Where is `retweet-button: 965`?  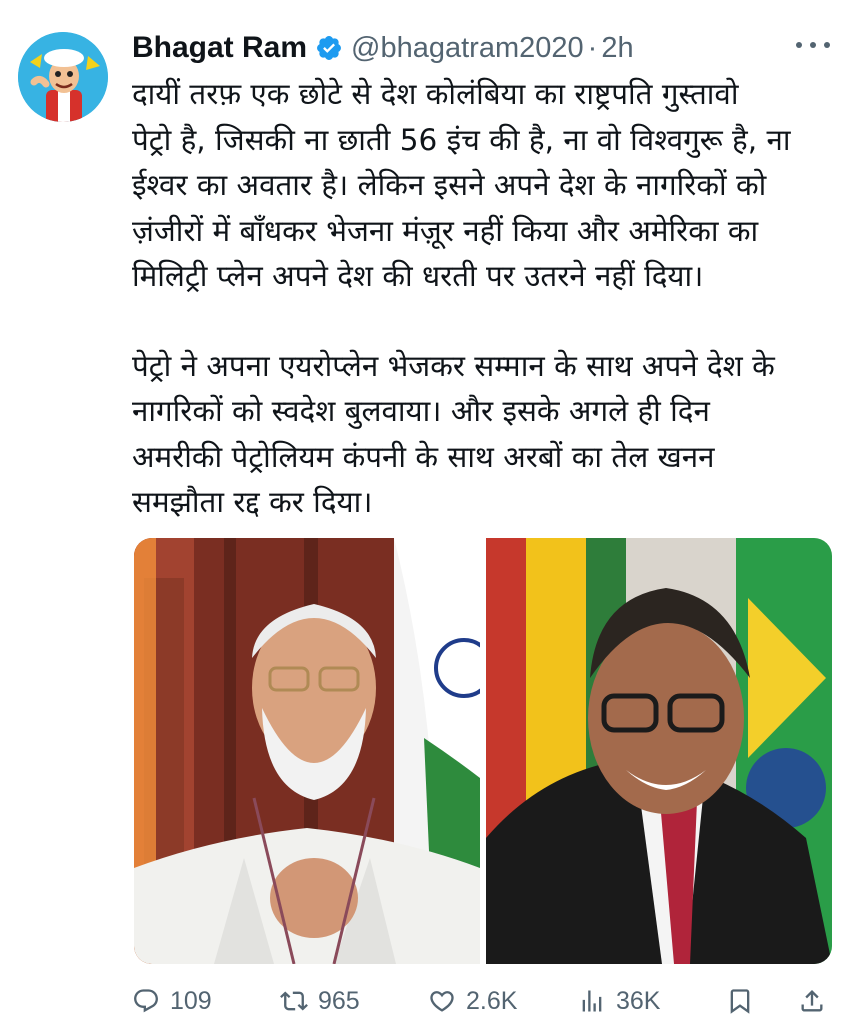
retweet-button: 965 is located at coordinates (320, 1001).